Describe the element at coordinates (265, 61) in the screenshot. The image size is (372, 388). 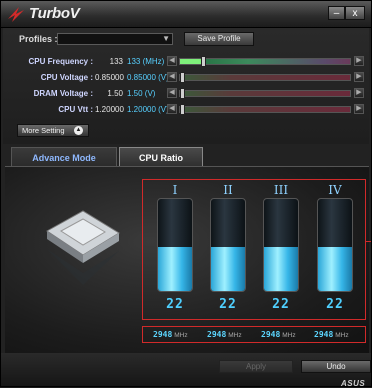
I see `cpu-frequency-slider` at that location.